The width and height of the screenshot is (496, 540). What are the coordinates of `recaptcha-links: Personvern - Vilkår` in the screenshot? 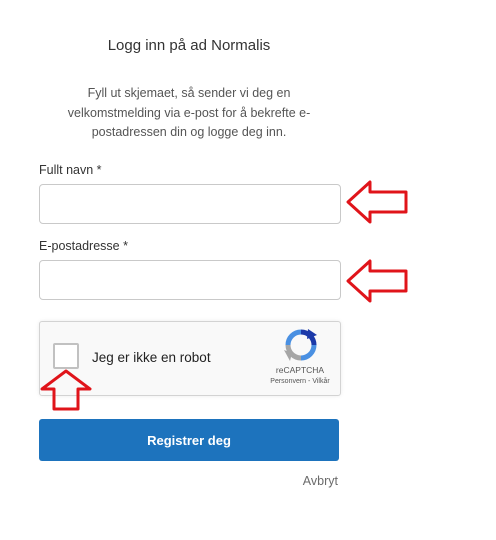 It's located at (300, 381).